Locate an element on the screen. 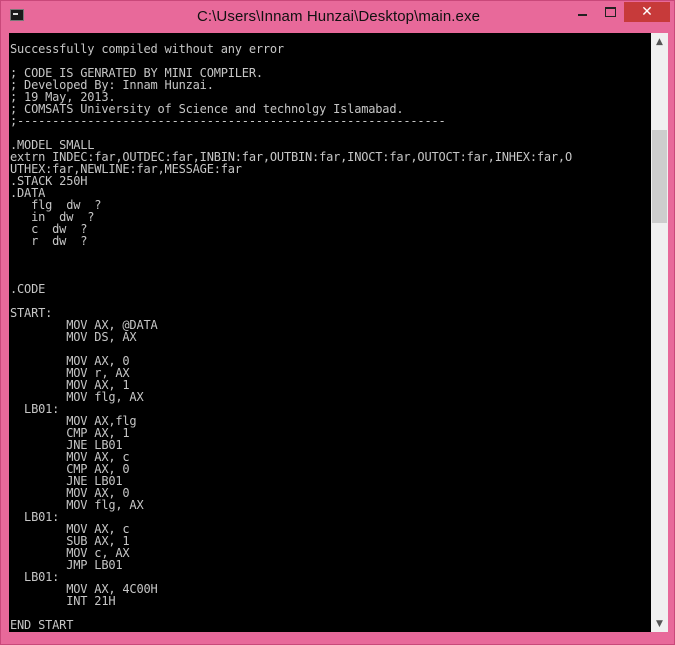 The width and height of the screenshot is (675, 645). console-line: r dw ? is located at coordinates (49, 241).